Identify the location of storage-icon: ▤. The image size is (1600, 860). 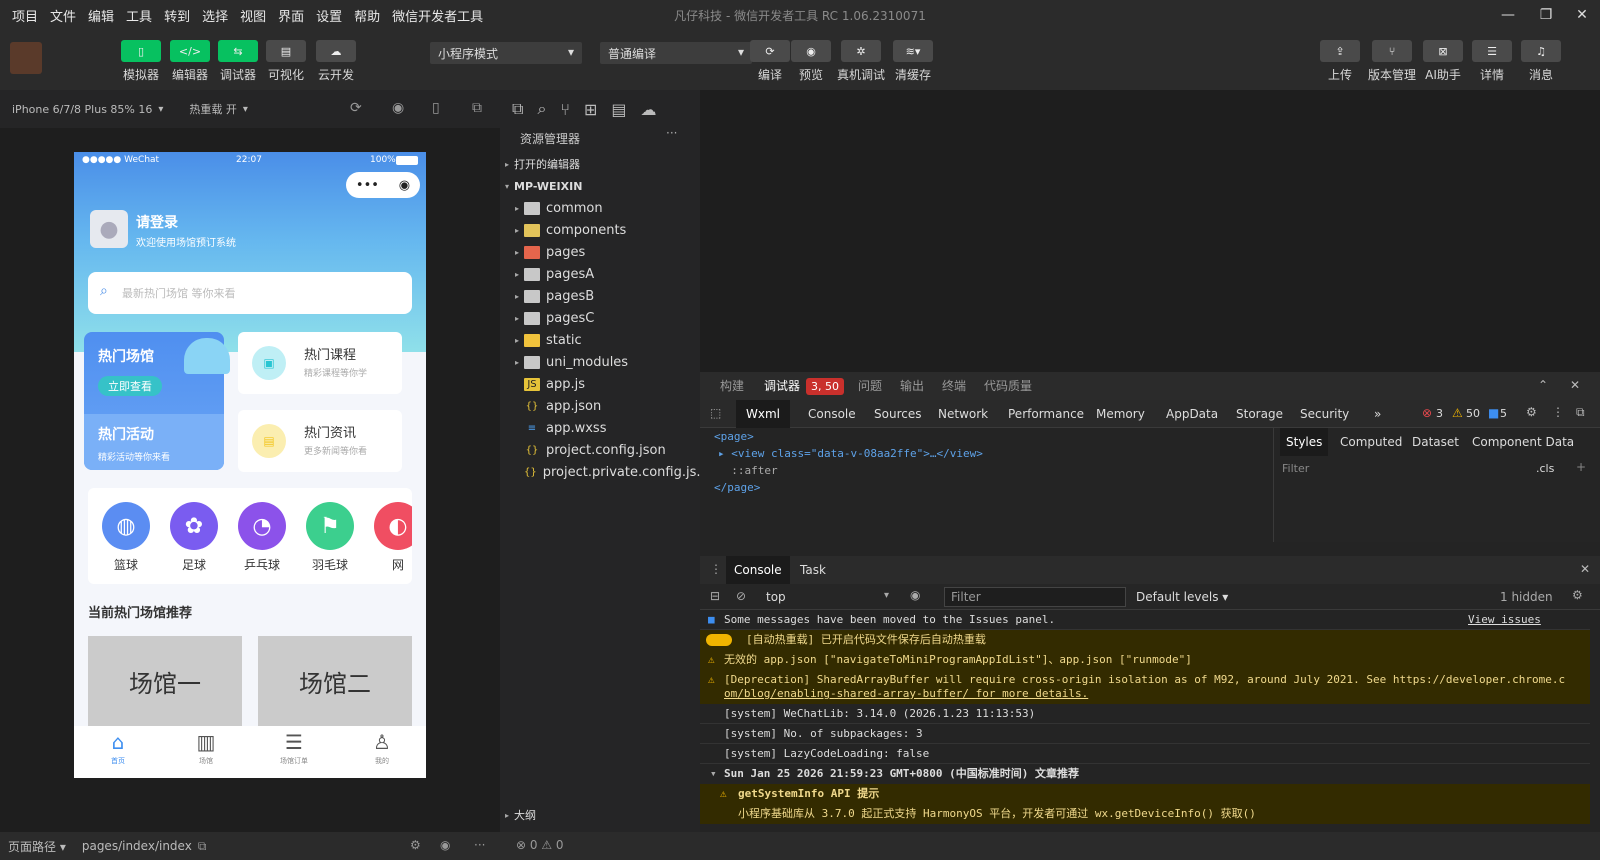
(618, 109).